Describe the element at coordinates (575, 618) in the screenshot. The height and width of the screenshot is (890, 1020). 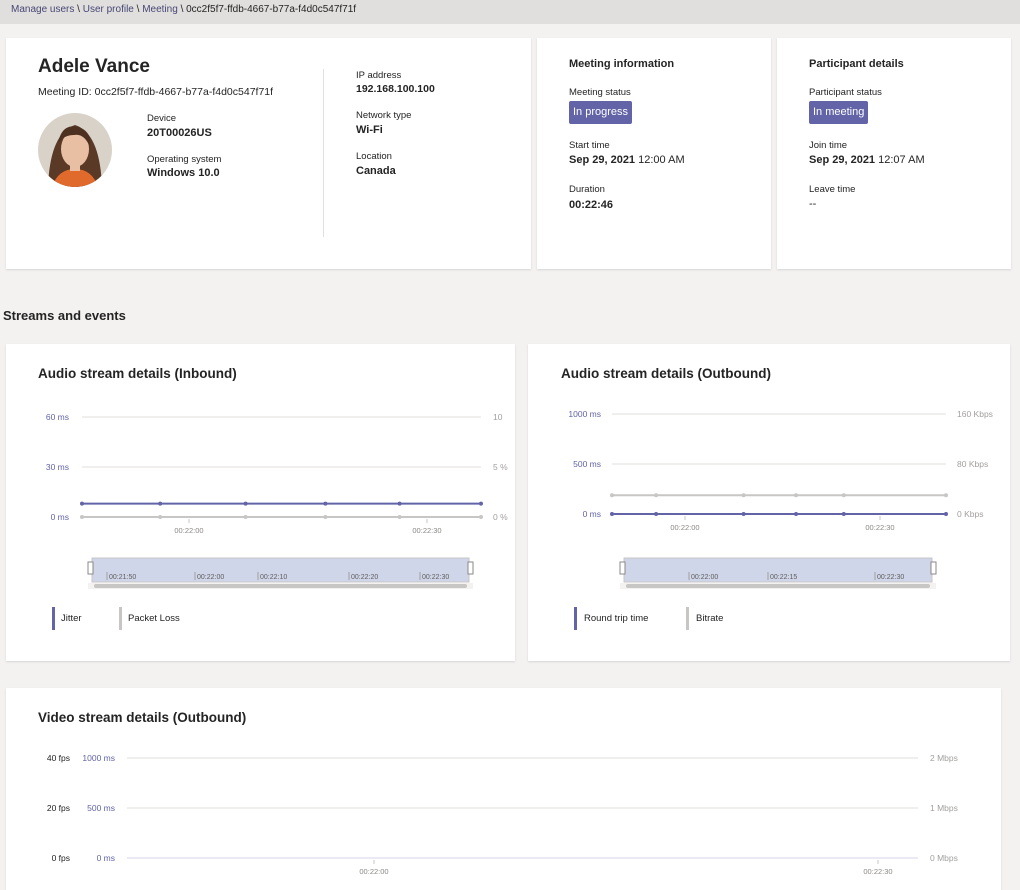
I see `legend-rtt-swatch` at that location.